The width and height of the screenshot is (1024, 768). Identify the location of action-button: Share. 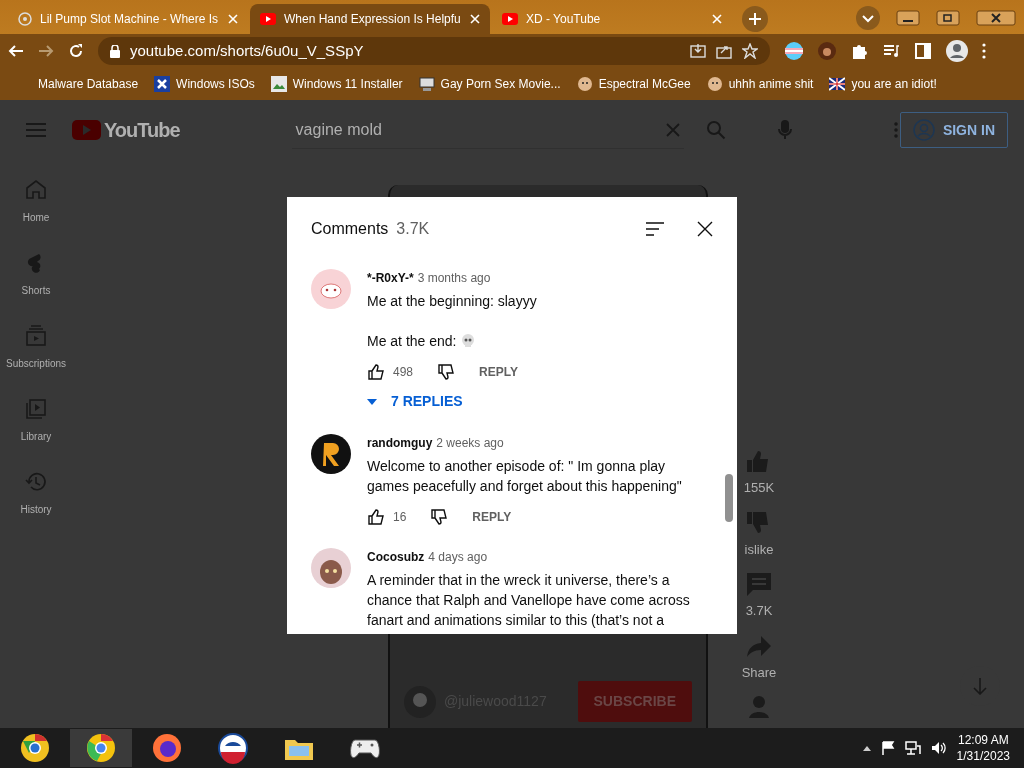
(759, 657).